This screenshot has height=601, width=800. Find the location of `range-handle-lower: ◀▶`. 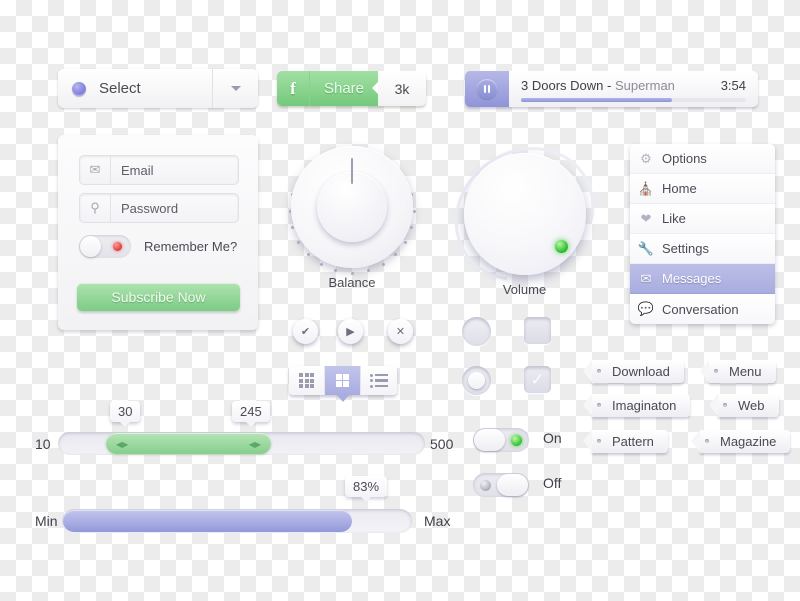

range-handle-lower: ◀▶ is located at coordinates (122, 444).